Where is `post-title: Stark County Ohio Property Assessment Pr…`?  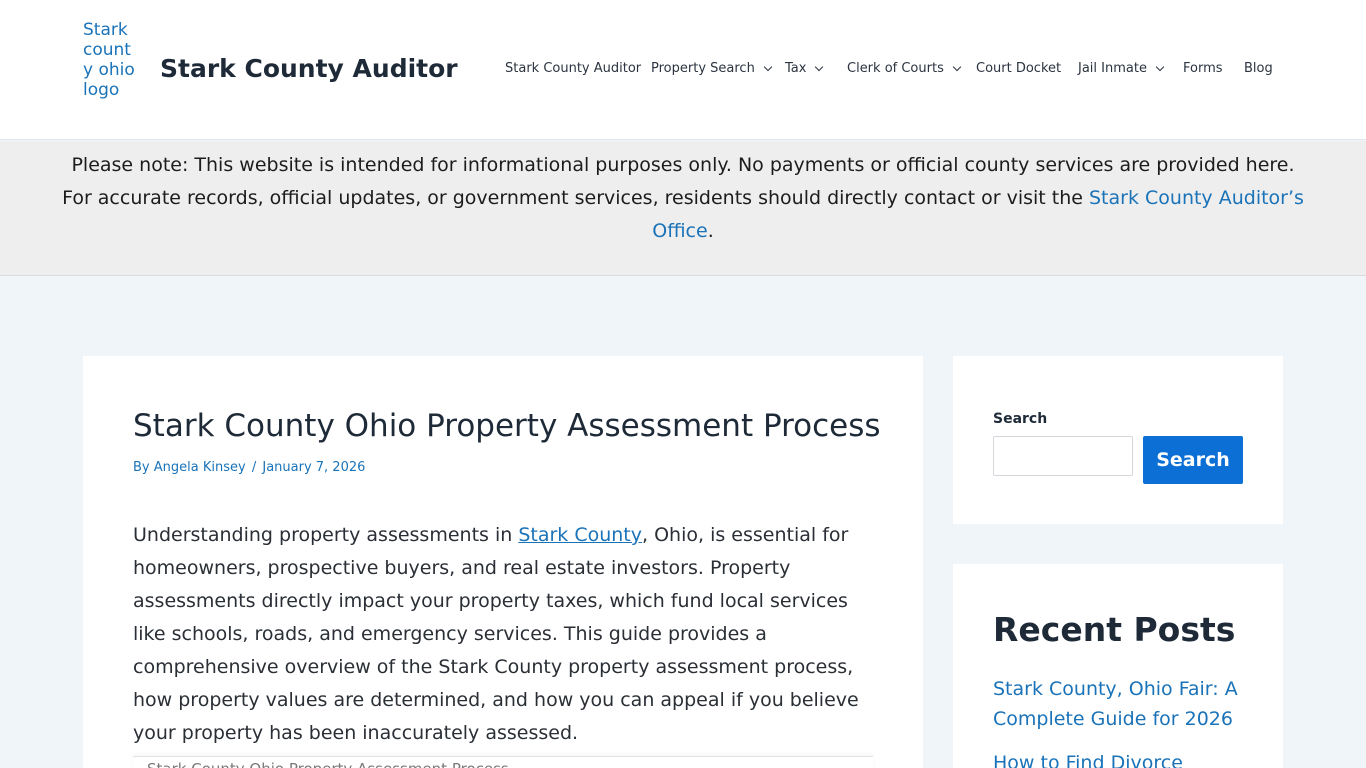 post-title: Stark County Ohio Property Assessment Pr… is located at coordinates (507, 426).